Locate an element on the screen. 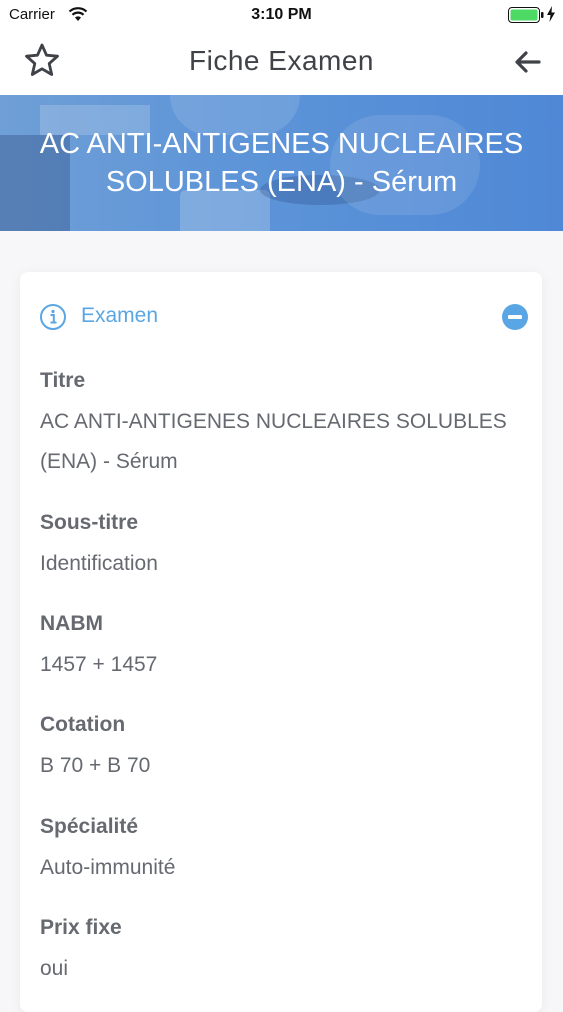  navigation-bar: Fiche Examen is located at coordinates (281, 62).